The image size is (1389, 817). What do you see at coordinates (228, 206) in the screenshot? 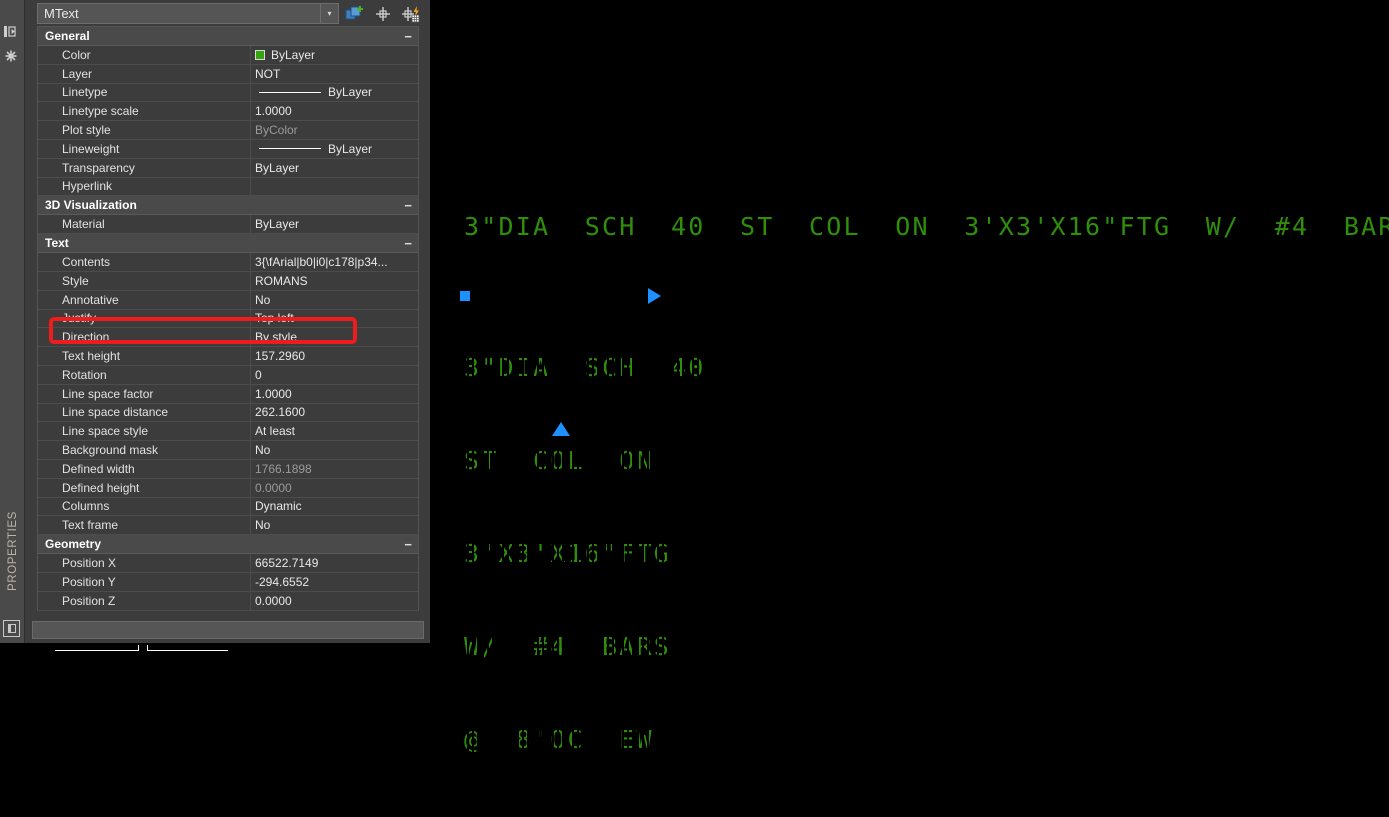
I see `section-header-3d-visualization: 3D Visualization −` at bounding box center [228, 206].